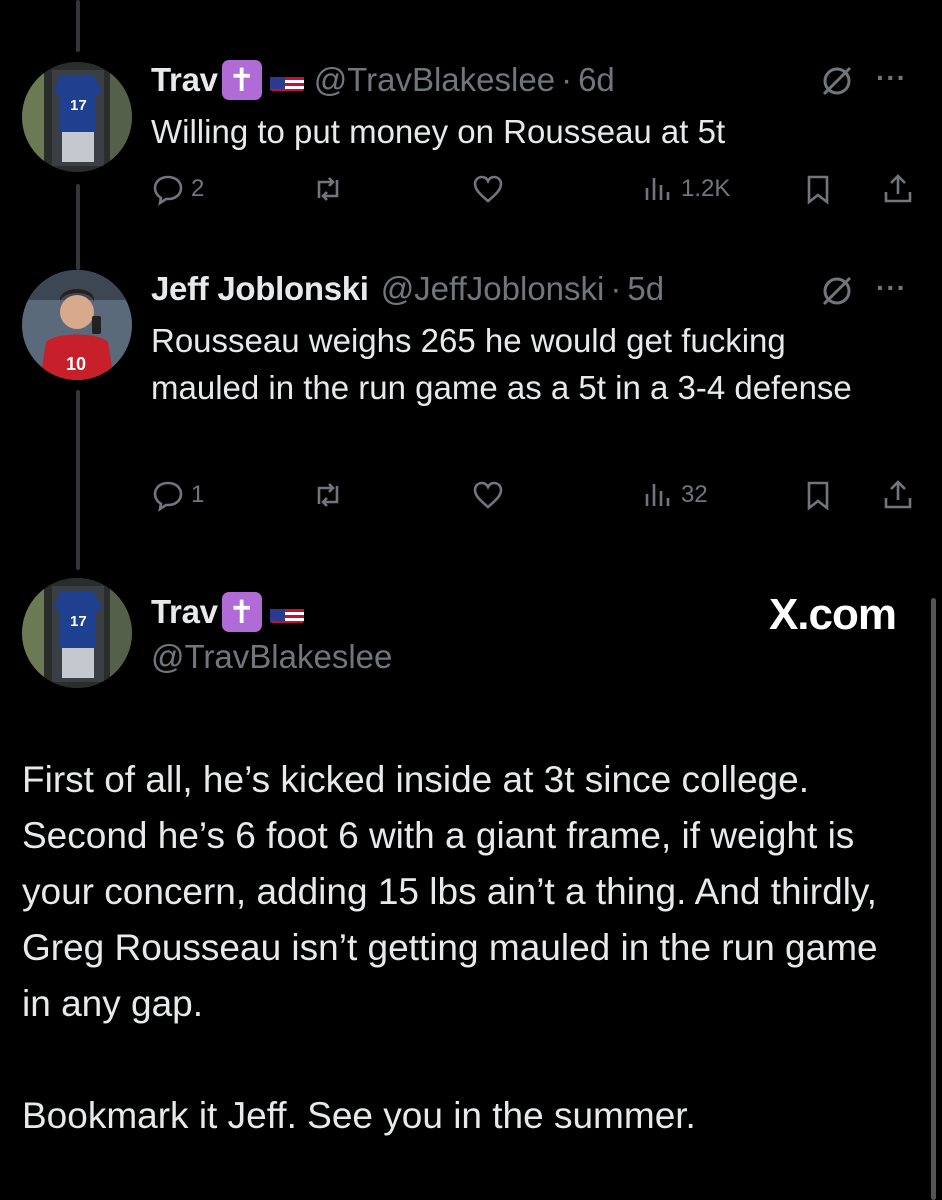  I want to click on reply-count: 2, so click(198, 188).